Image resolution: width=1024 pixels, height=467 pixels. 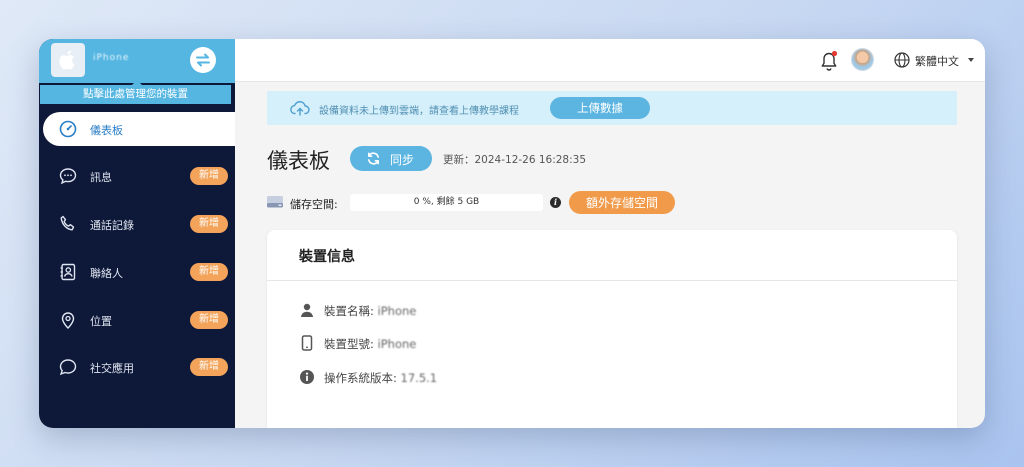 What do you see at coordinates (300, 108) in the screenshot?
I see `cloud-upload-icon` at bounding box center [300, 108].